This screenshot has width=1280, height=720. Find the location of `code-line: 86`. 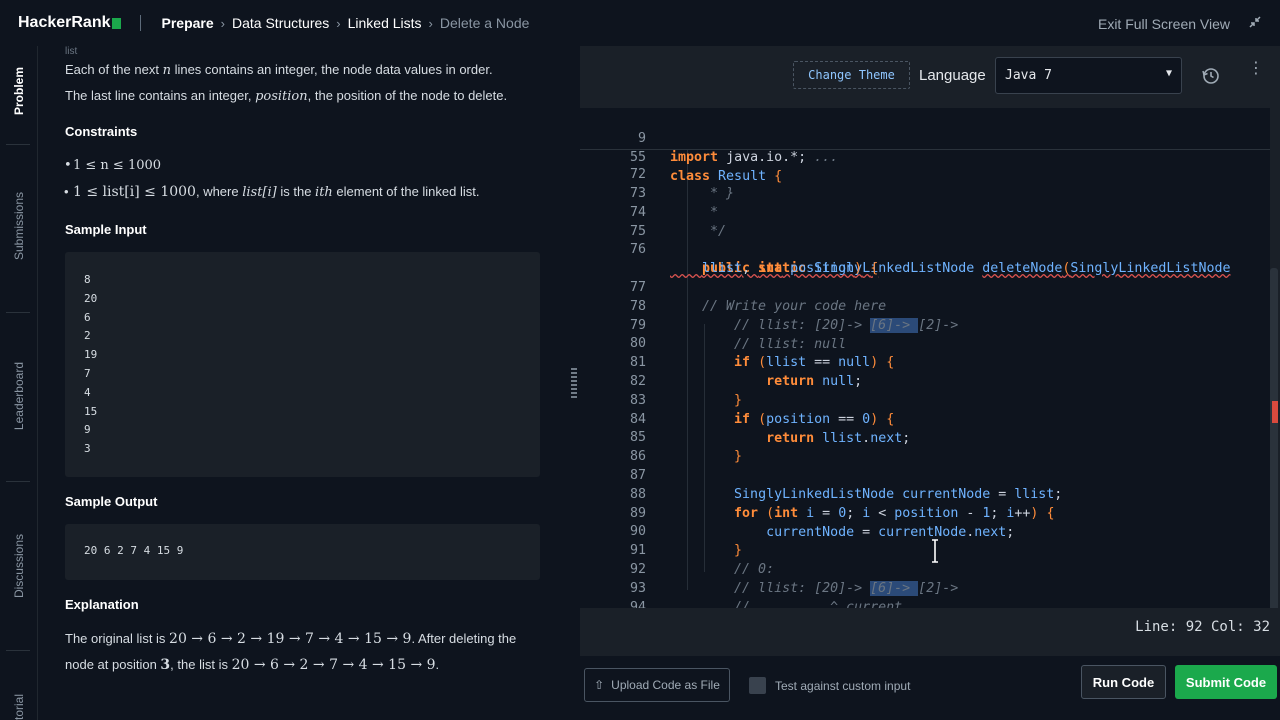

code-line: 86 is located at coordinates (925, 446).